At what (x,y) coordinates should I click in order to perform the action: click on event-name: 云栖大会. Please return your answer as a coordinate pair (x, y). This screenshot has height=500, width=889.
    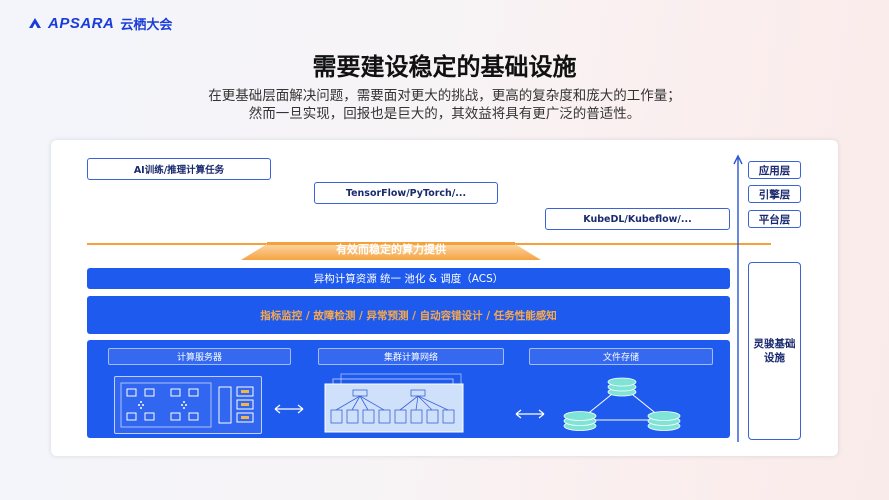
    Looking at the image, I should click on (146, 25).